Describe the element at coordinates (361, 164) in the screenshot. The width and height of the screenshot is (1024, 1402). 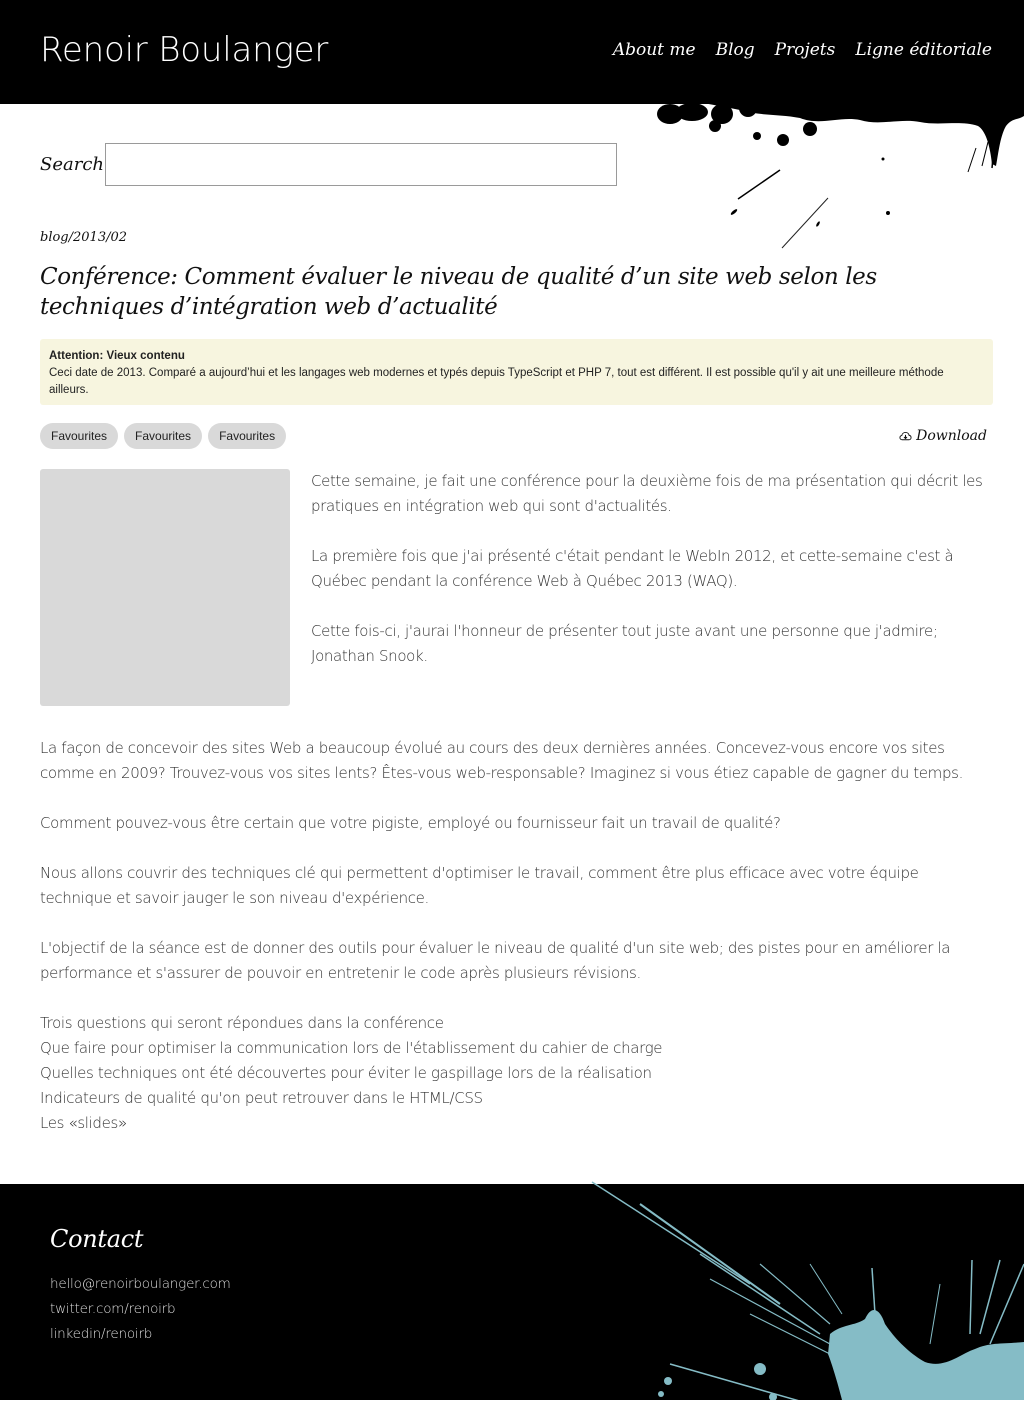
I see `search-input` at that location.